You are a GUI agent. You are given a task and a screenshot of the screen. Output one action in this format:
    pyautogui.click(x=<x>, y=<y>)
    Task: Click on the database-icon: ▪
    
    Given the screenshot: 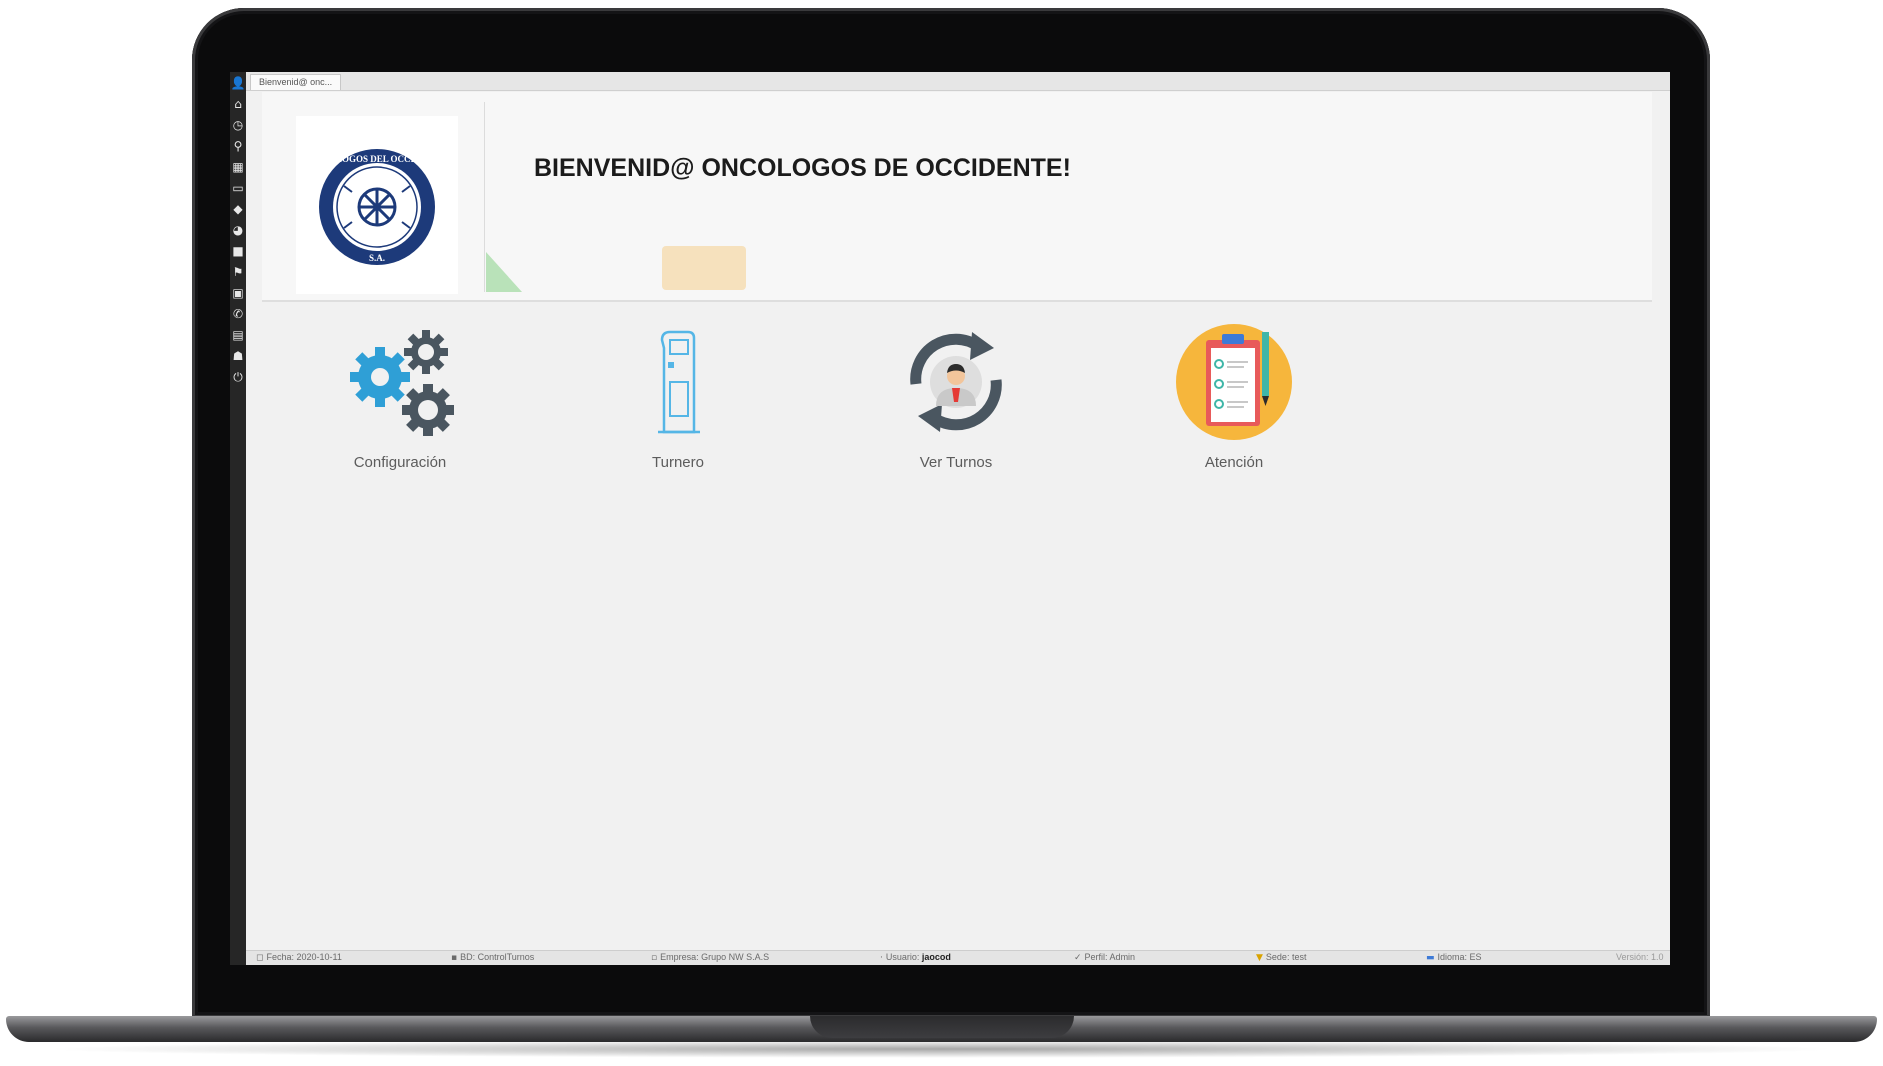 What is the action you would take?
    pyautogui.click(x=454, y=958)
    